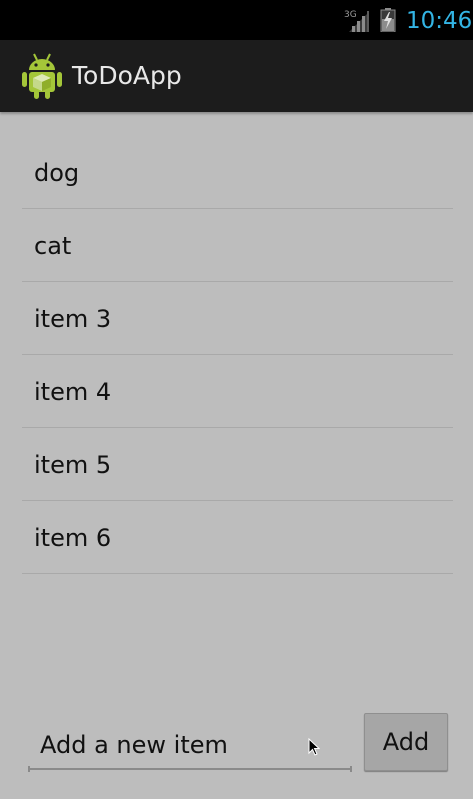 This screenshot has height=799, width=473. I want to click on android-robot-icon, so click(42, 76).